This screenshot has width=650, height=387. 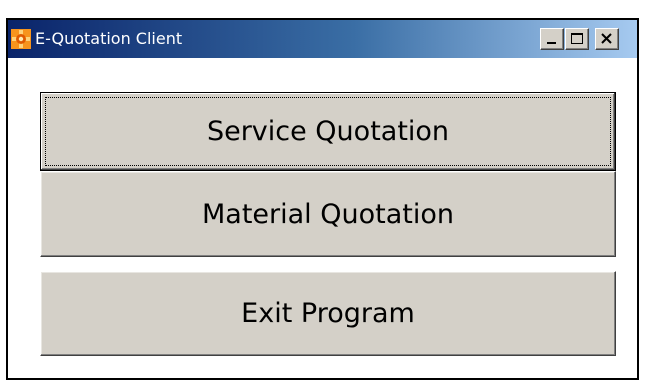 I want to click on service-quotation-label: Service Quotation, so click(x=328, y=131).